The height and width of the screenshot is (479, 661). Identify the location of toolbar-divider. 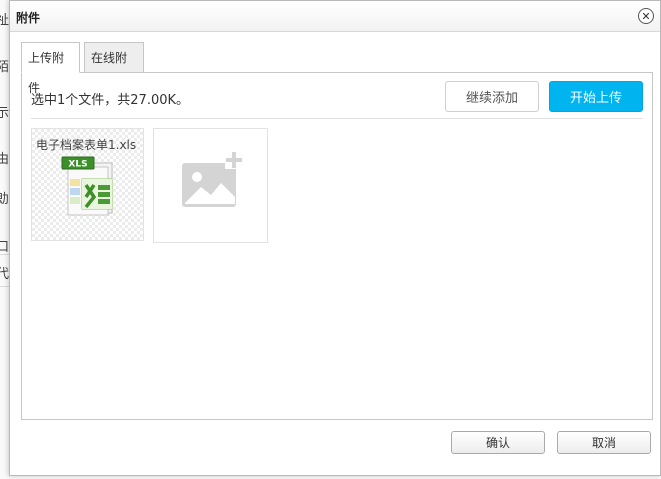
(337, 118).